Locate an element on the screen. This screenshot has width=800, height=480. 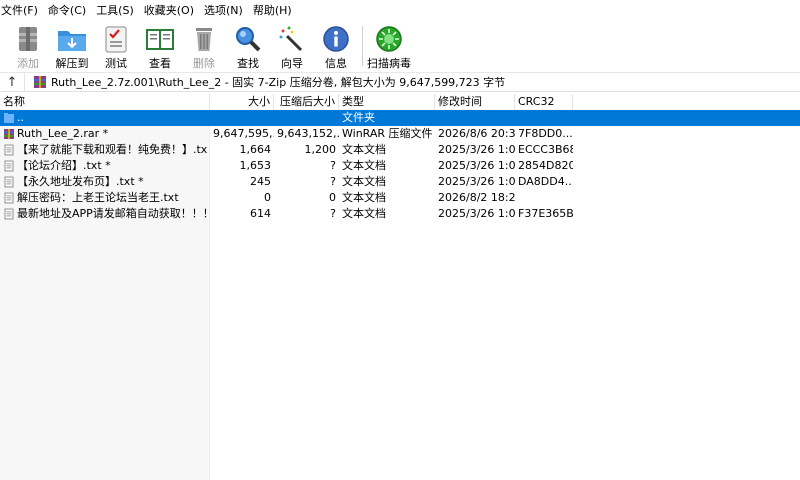
test-checklist-icon is located at coordinates (116, 39).